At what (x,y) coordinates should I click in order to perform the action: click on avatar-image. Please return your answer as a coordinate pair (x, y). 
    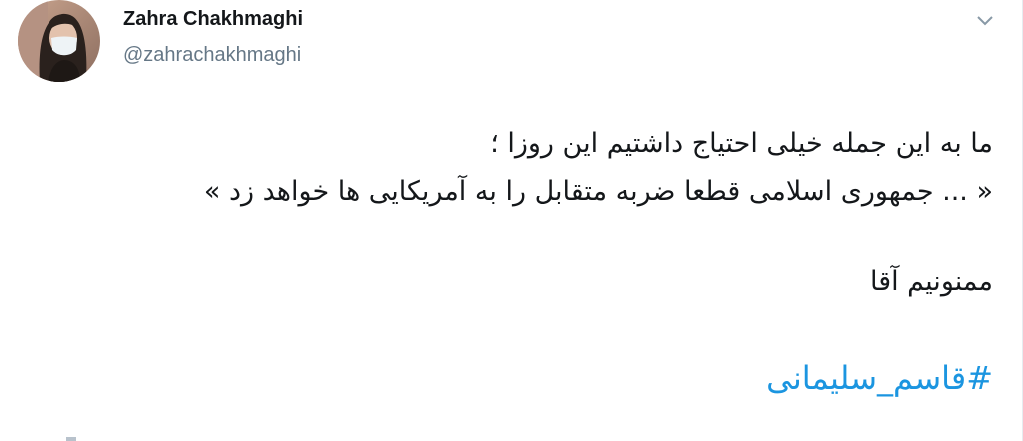
    Looking at the image, I should click on (59, 41).